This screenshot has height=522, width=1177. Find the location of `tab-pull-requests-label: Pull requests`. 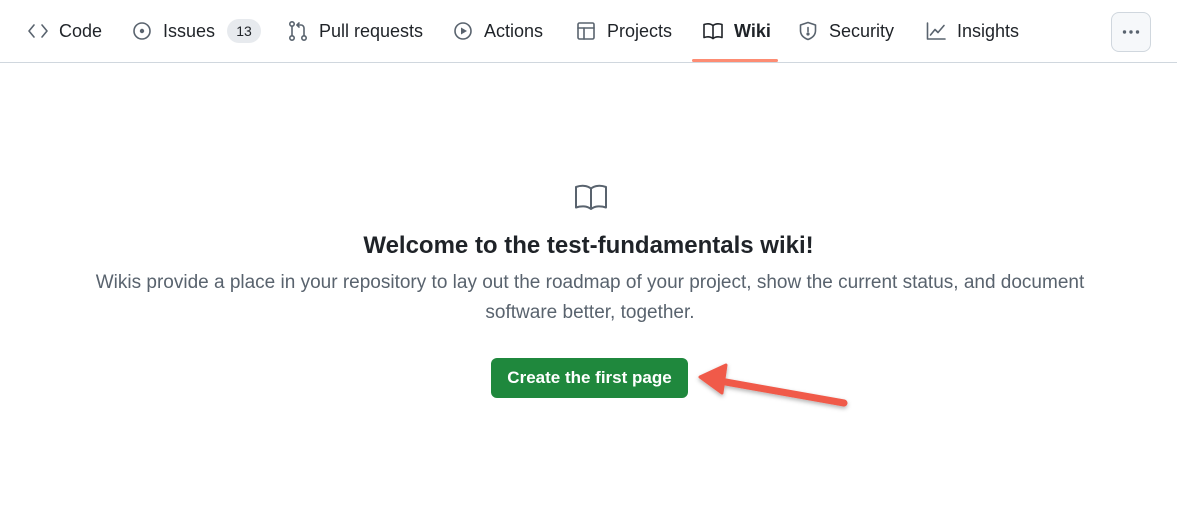

tab-pull-requests-label: Pull requests is located at coordinates (371, 30).